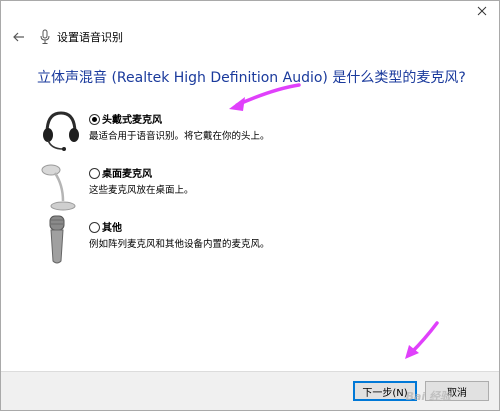 This screenshot has height=411, width=500. What do you see at coordinates (94, 173) in the screenshot?
I see `radio-desktop-mic` at bounding box center [94, 173].